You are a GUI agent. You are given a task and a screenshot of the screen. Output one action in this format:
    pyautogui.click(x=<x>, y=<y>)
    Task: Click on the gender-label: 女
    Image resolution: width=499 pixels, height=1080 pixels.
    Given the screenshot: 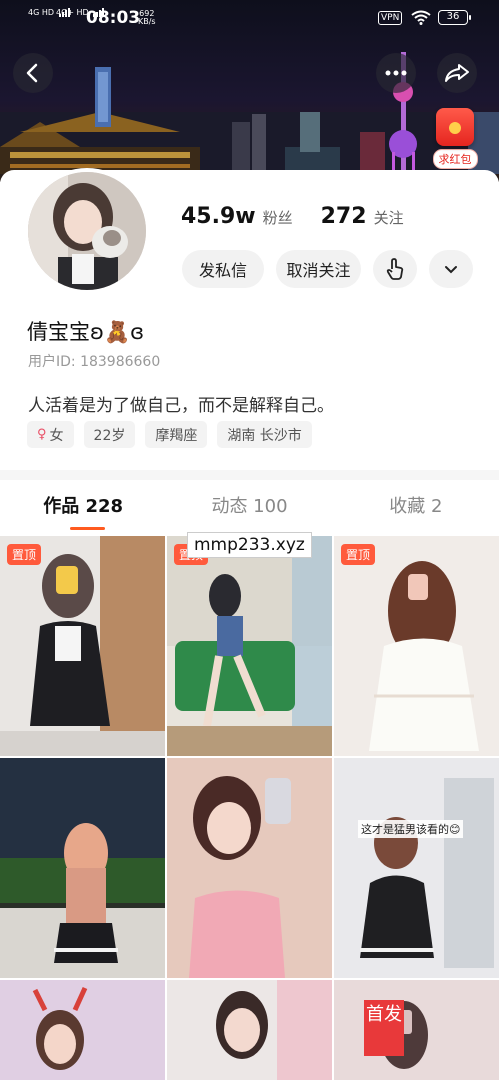 What is the action you would take?
    pyautogui.click(x=56, y=435)
    